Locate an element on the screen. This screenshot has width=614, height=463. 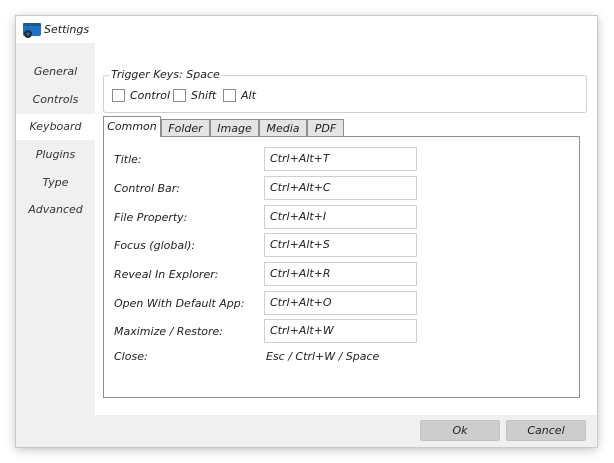
dialog-footer: Ok Cancel is located at coordinates (306, 431).